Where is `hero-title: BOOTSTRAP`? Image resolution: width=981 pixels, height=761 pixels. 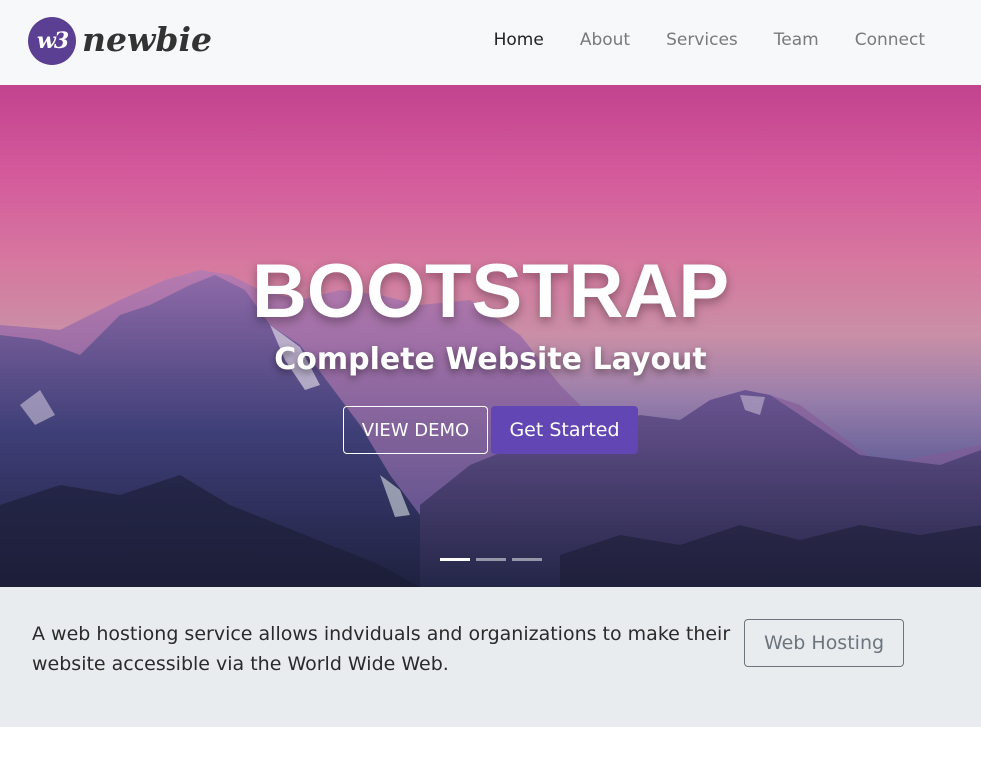 hero-title: BOOTSTRAP is located at coordinates (490, 291).